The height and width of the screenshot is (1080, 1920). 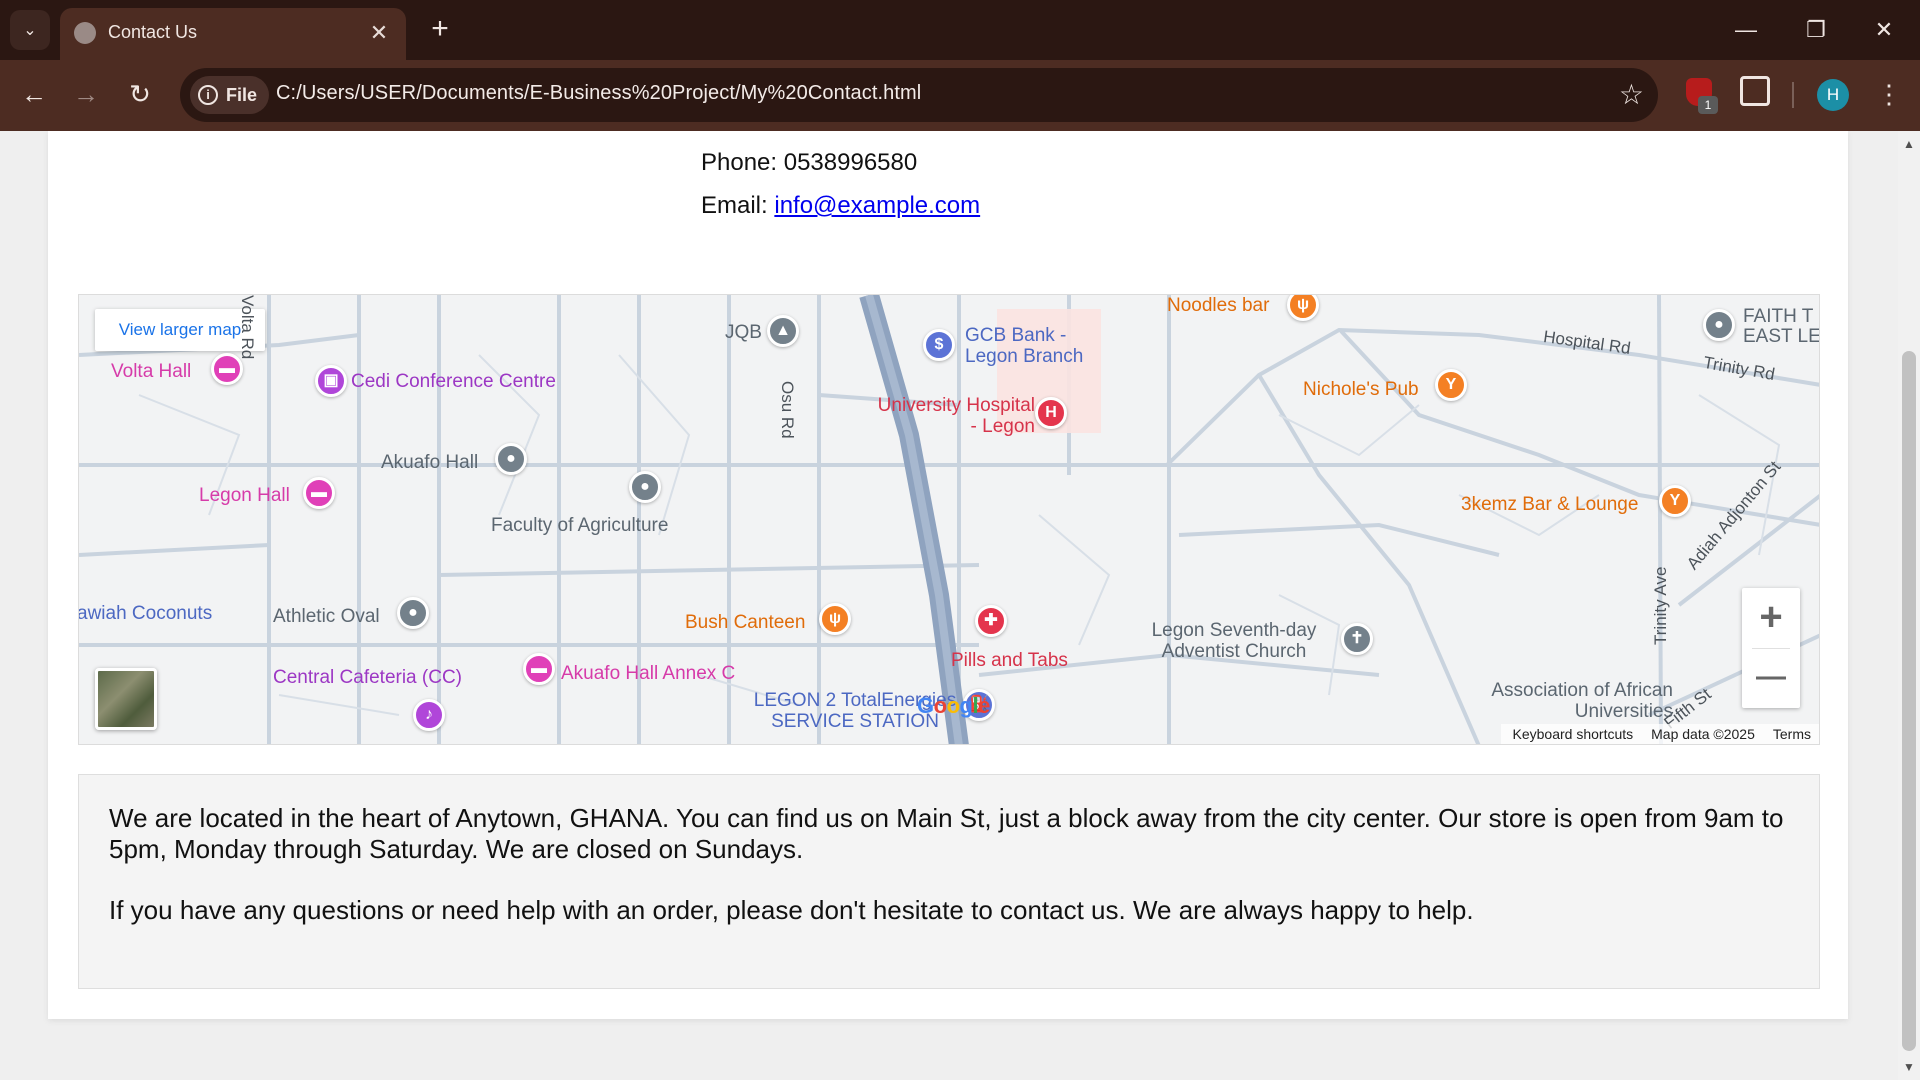 What do you see at coordinates (1703, 734) in the screenshot?
I see `map-data-attribution: Map data ©2025` at bounding box center [1703, 734].